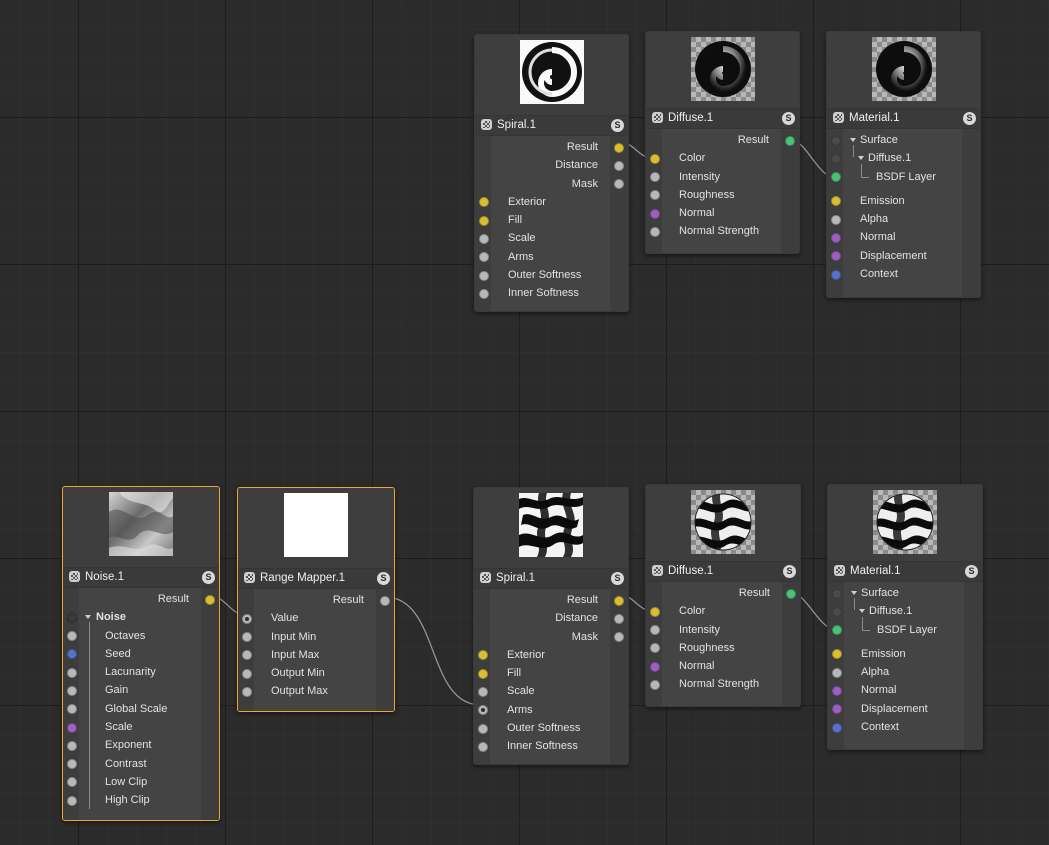  What do you see at coordinates (551, 125) in the screenshot?
I see `spiral-header-top: Spiral.1 S` at bounding box center [551, 125].